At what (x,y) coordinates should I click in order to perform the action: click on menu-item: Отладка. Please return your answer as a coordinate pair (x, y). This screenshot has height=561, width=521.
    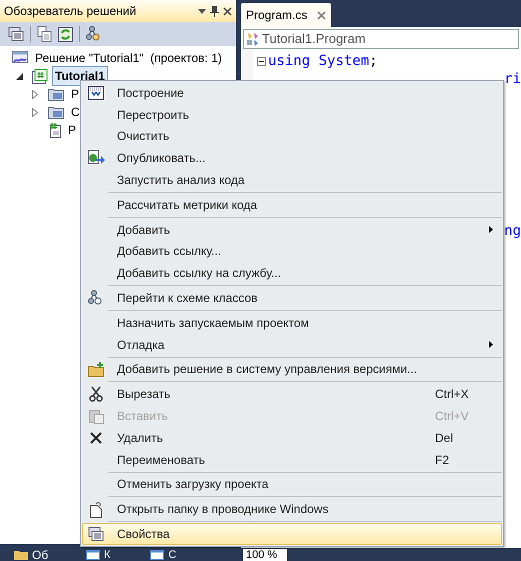
    Looking at the image, I should click on (292, 345).